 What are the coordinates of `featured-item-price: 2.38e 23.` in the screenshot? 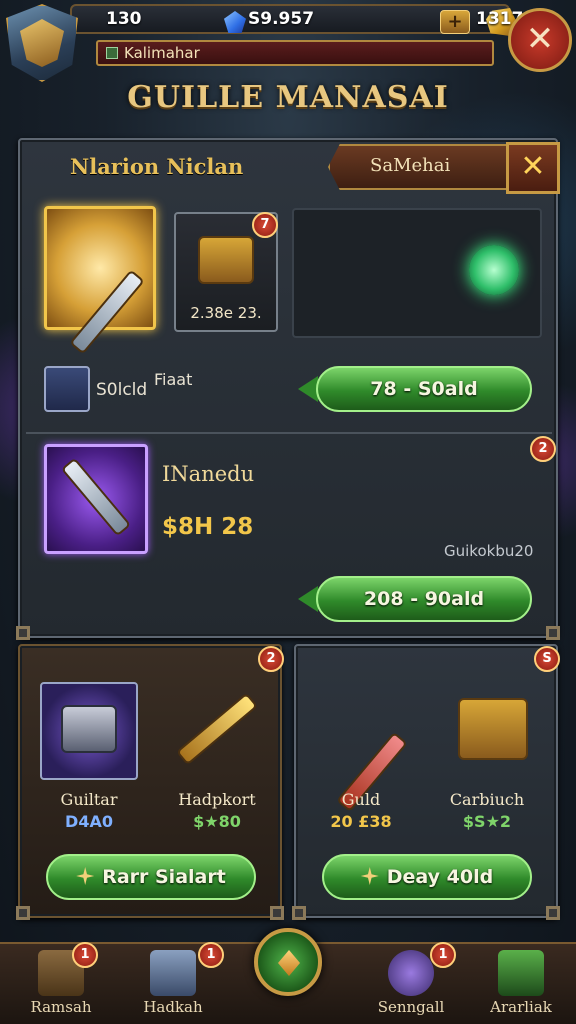 It's located at (226, 313).